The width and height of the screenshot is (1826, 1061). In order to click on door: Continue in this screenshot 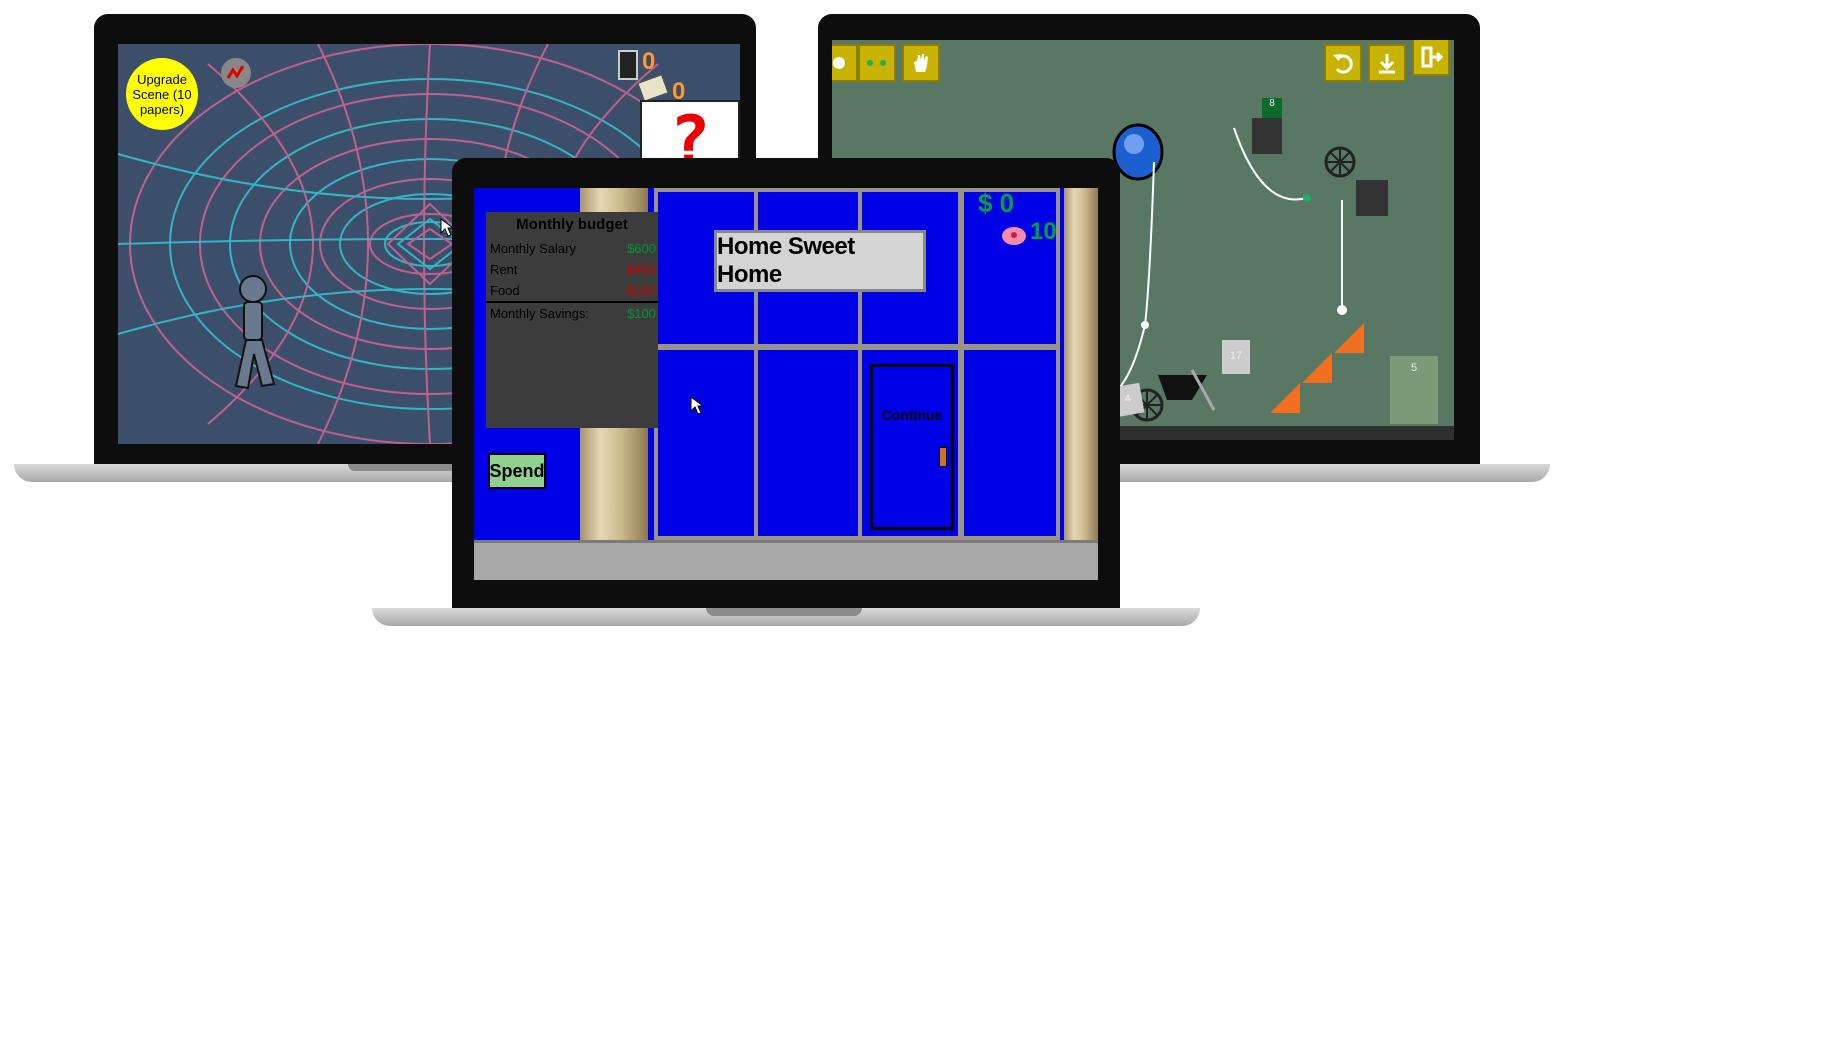, I will do `click(912, 447)`.